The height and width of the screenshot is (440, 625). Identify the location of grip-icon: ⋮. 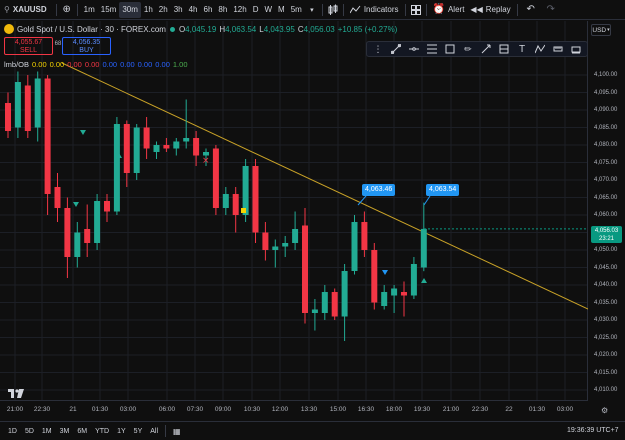
(378, 49).